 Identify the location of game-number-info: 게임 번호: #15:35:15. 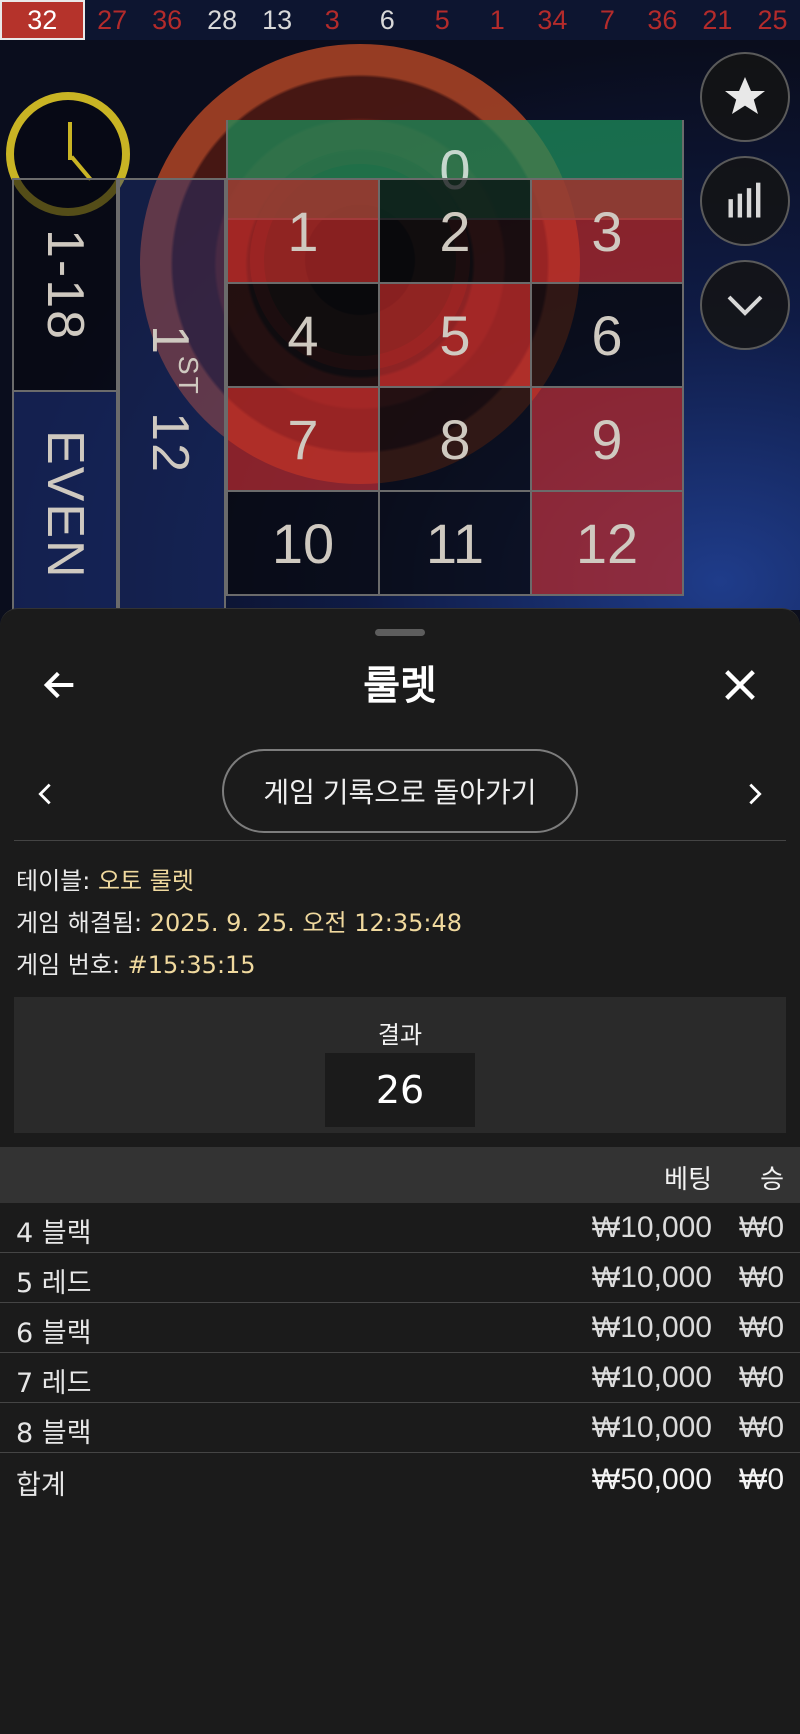
(136, 962).